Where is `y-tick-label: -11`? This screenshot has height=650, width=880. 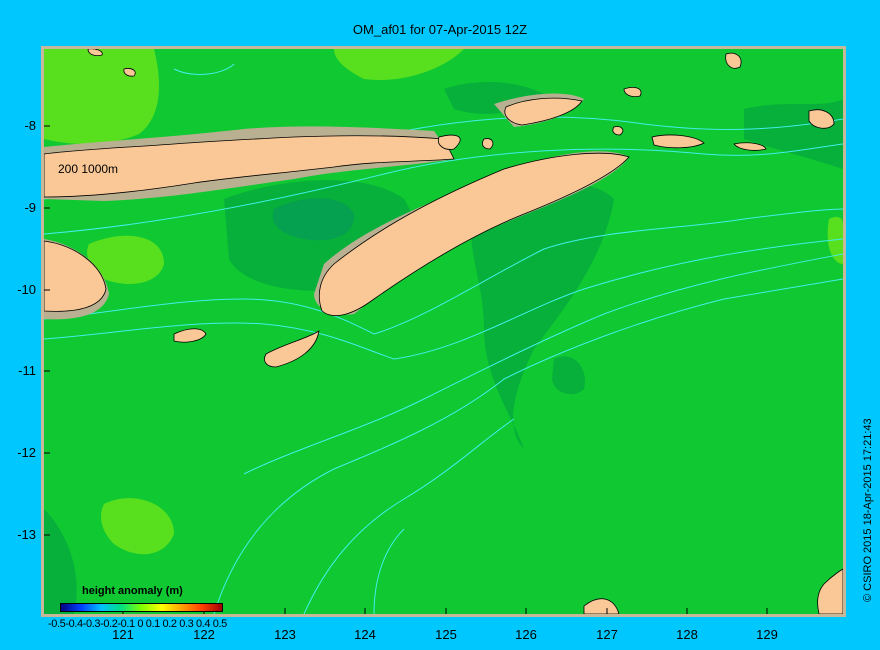 y-tick-label: -11 is located at coordinates (27, 370).